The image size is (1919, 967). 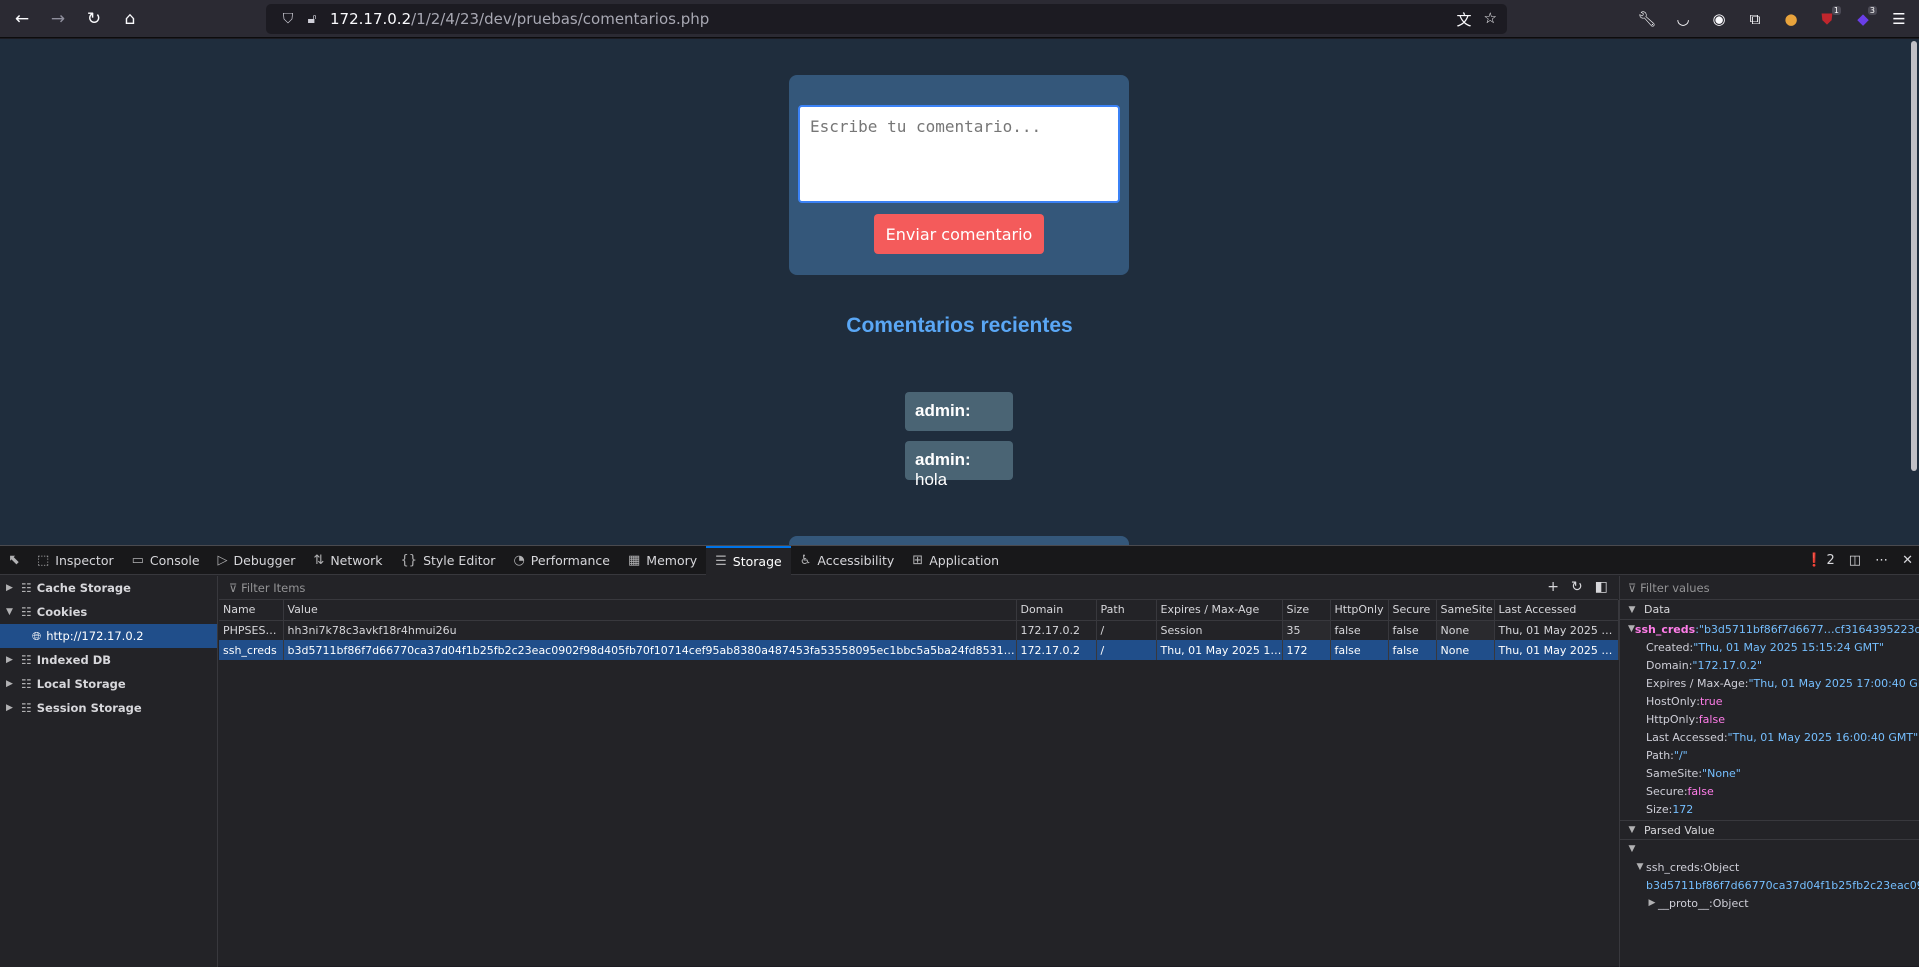 What do you see at coordinates (1306, 630) in the screenshot?
I see `cell-size: 35` at bounding box center [1306, 630].